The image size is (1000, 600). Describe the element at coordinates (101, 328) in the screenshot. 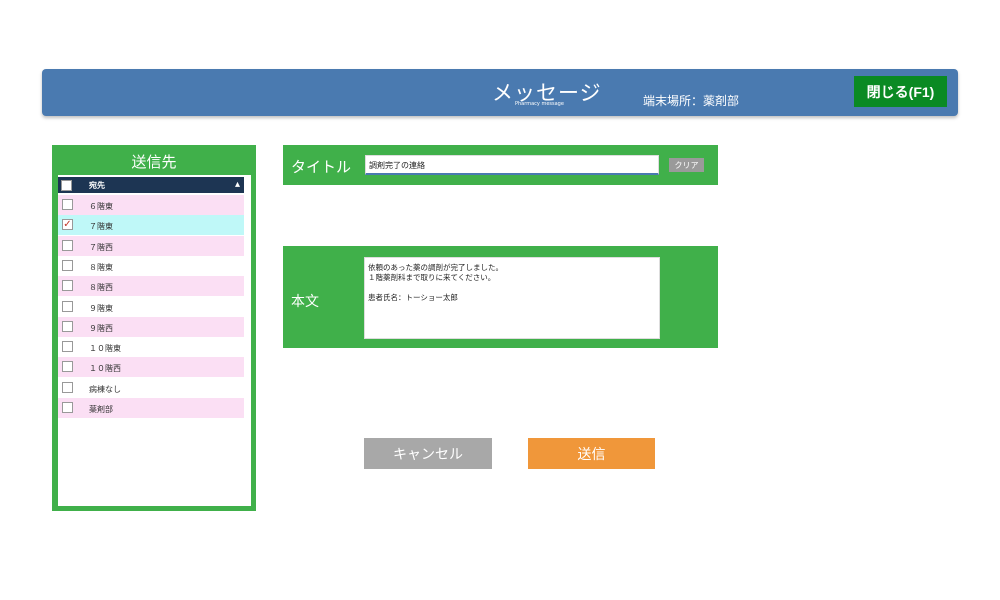

I see `recipient-label: ９階西` at that location.